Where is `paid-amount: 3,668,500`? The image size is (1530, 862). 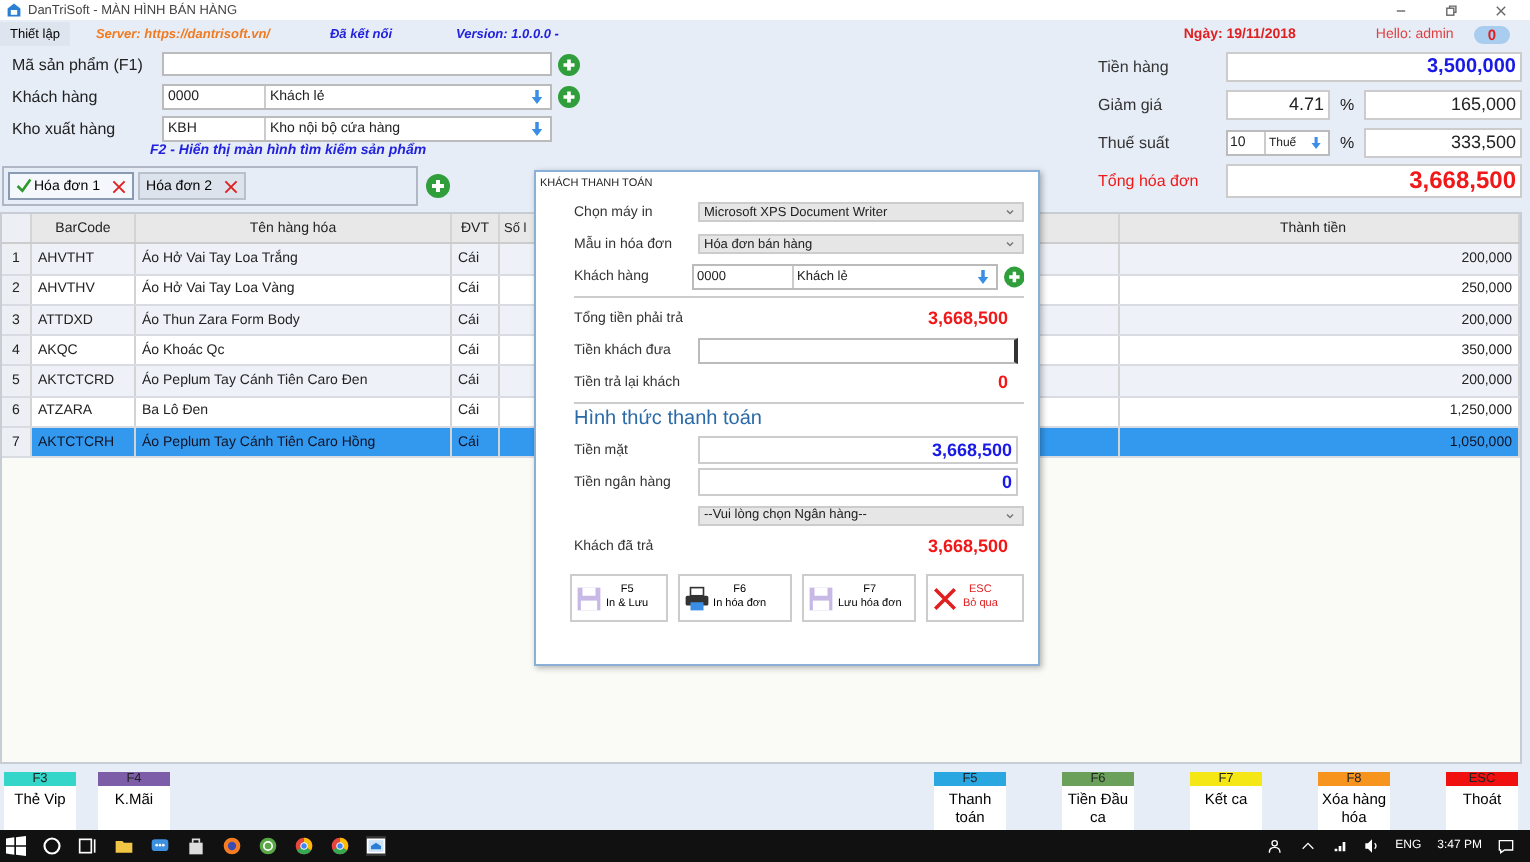
paid-amount: 3,668,500 is located at coordinates (967, 546).